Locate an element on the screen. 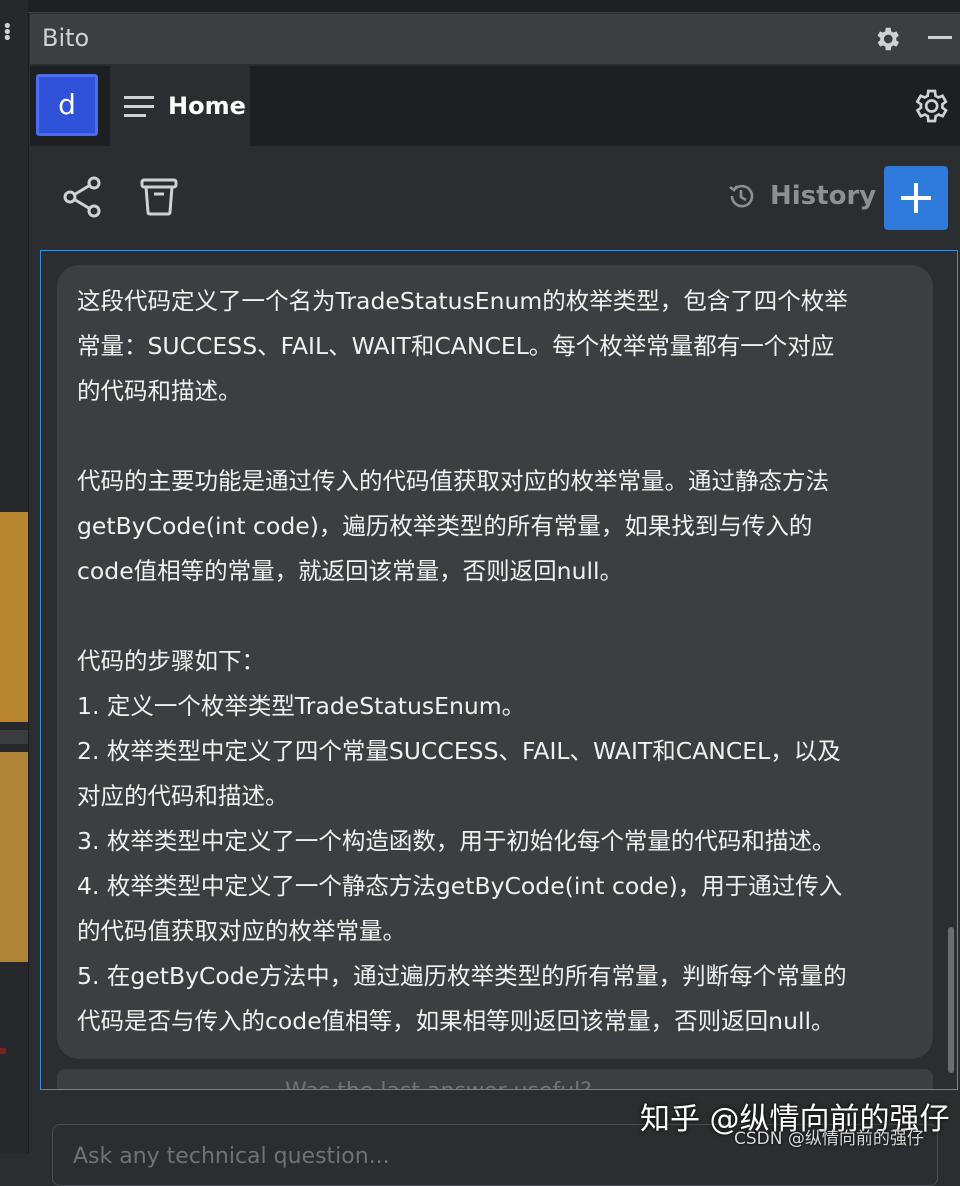  tool-window-title: Bito is located at coordinates (66, 38).